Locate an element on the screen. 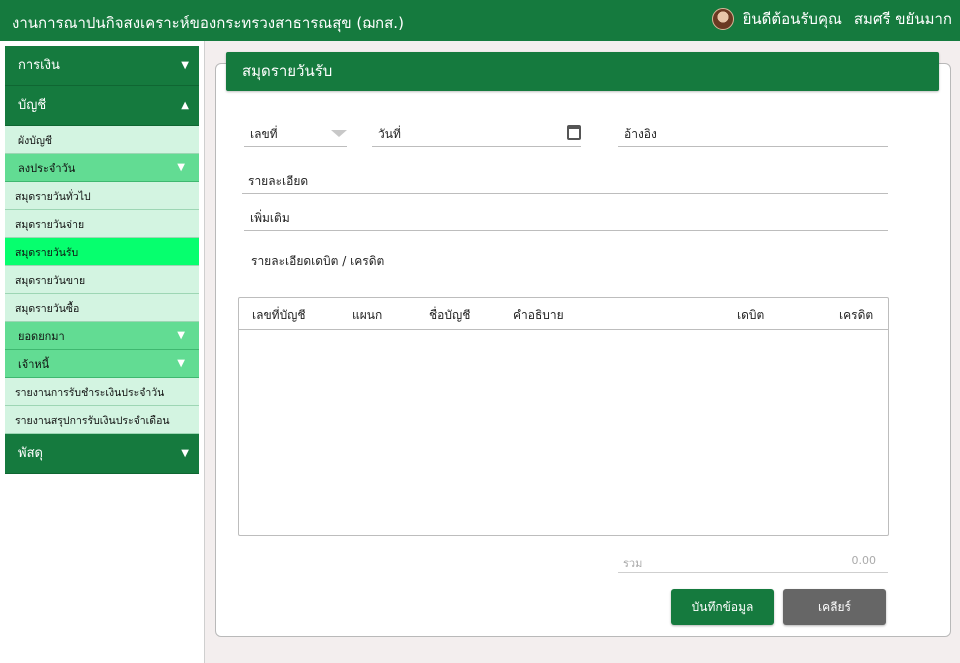 Image resolution: width=960 pixels, height=663 pixels. page-title: สมุดรายวันรับ is located at coordinates (582, 71).